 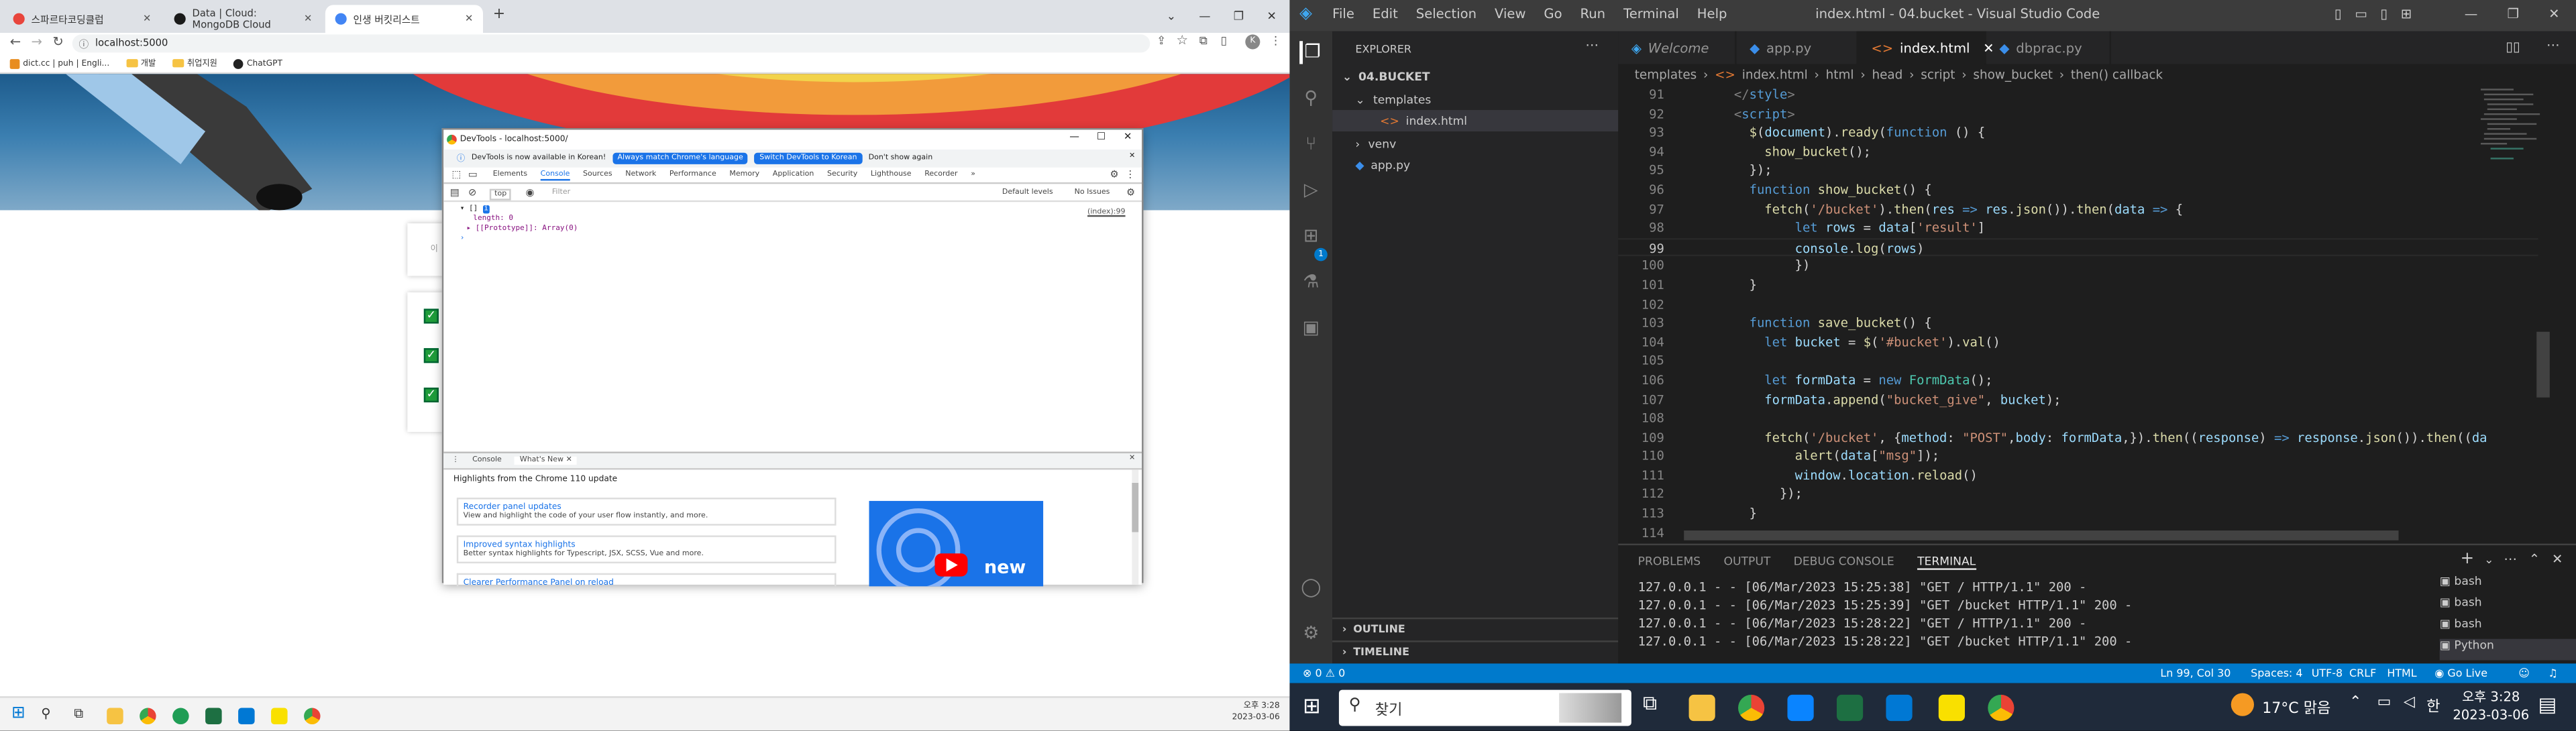 What do you see at coordinates (2409, 703) in the screenshot?
I see `volume-icon: ◁` at bounding box center [2409, 703].